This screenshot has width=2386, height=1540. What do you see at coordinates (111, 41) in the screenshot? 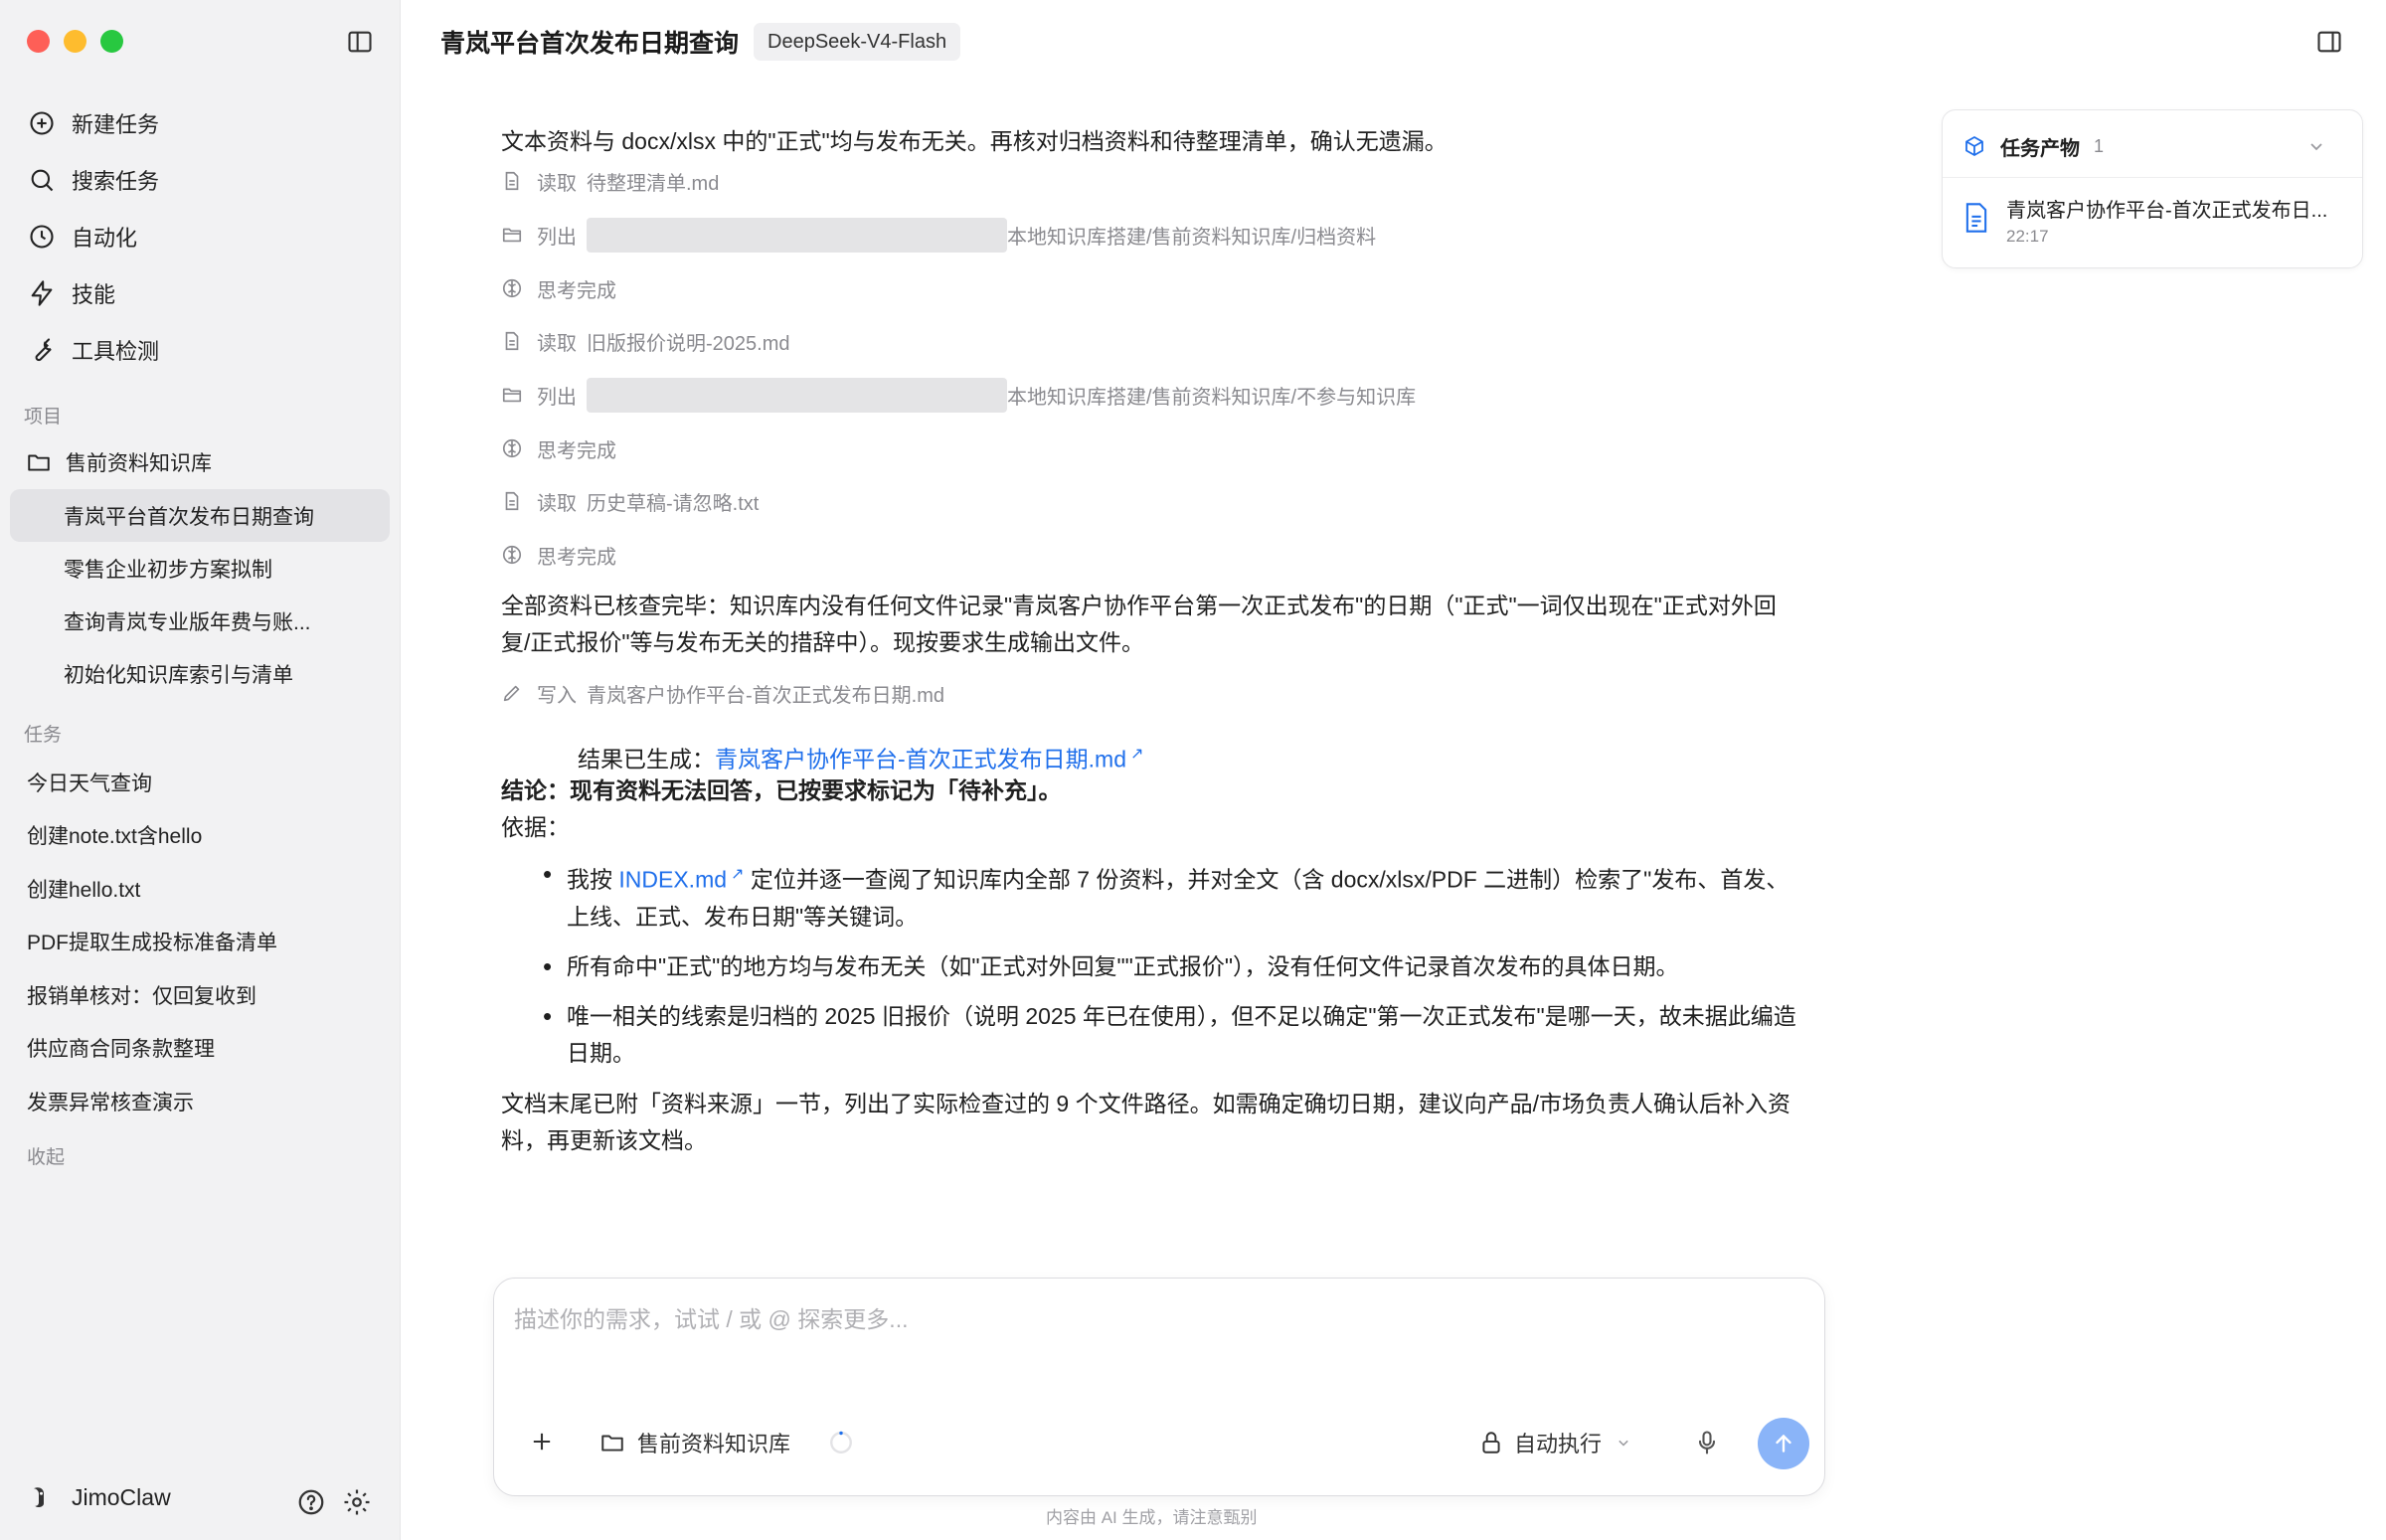
I see `maximize-window-button` at bounding box center [111, 41].